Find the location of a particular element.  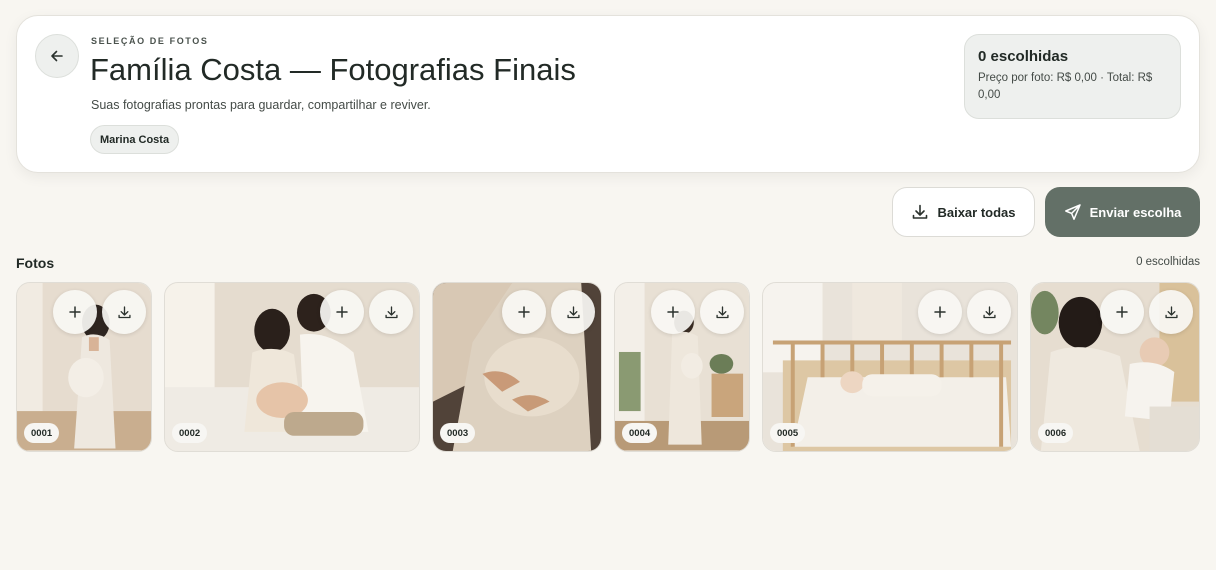

photo-number-badge: 0001 is located at coordinates (42, 433).